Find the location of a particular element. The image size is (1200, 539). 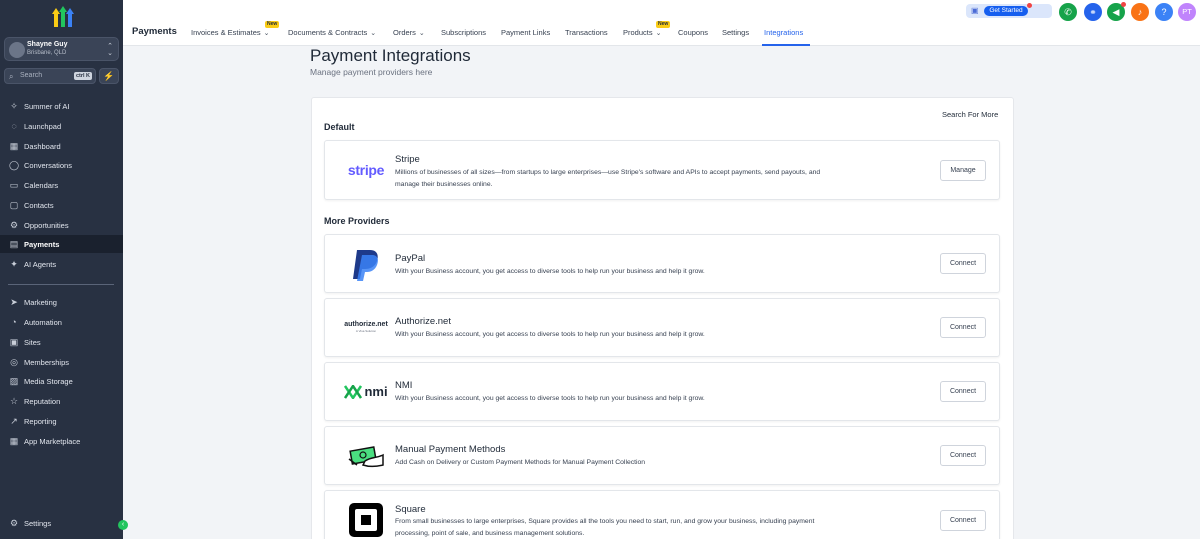

user-avatar: PT is located at coordinates (1187, 12).